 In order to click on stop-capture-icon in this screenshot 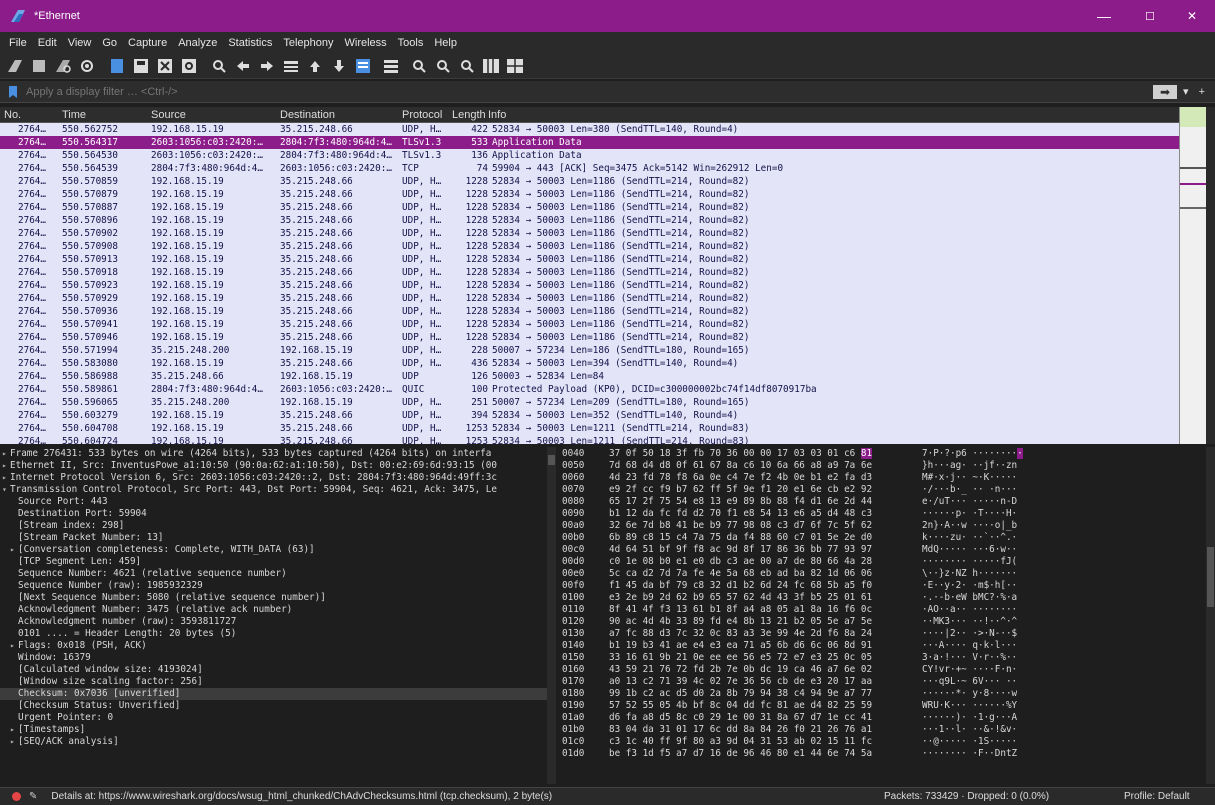, I will do `click(39, 66)`.